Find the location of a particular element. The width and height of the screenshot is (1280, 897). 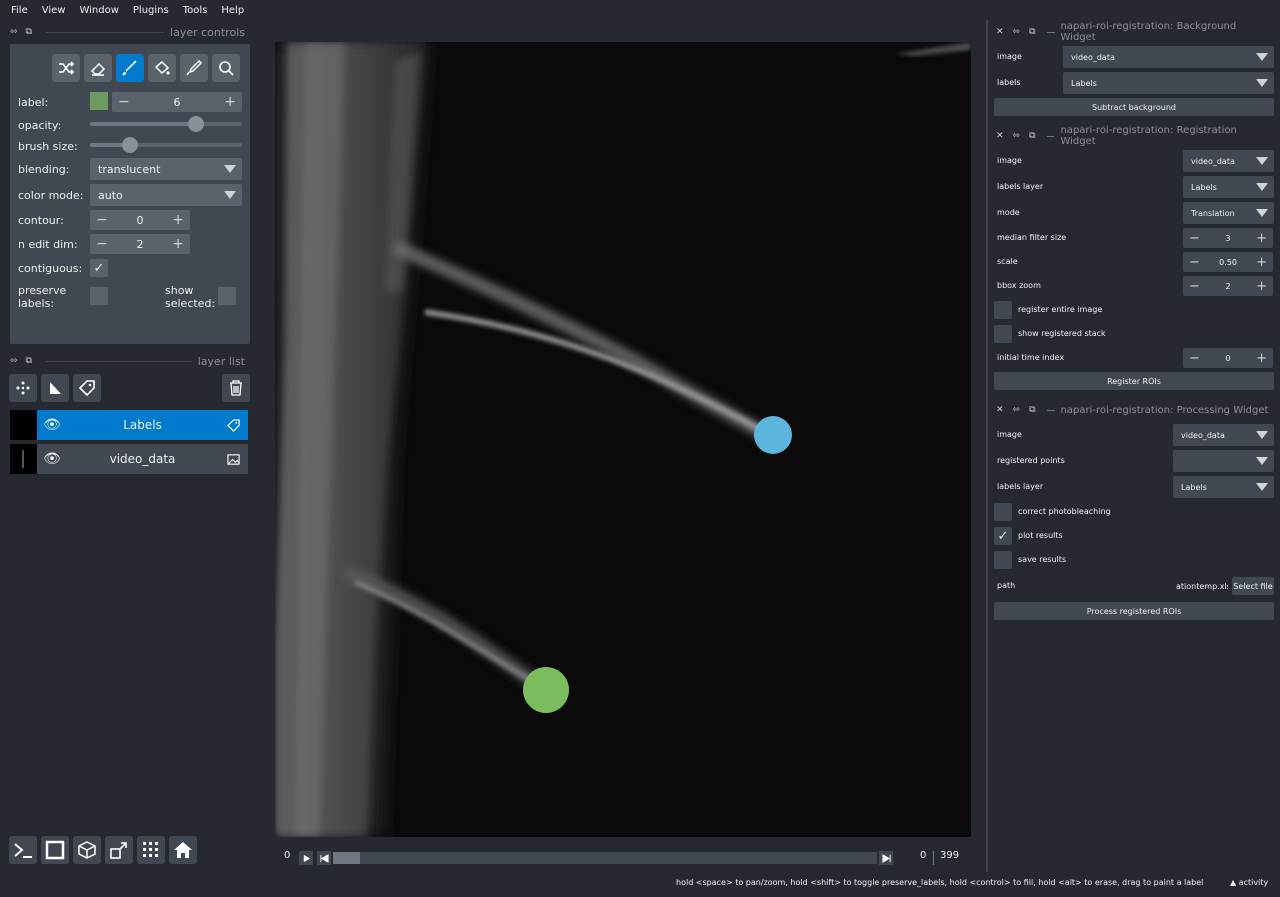

menu-tools: Tools is located at coordinates (195, 10).